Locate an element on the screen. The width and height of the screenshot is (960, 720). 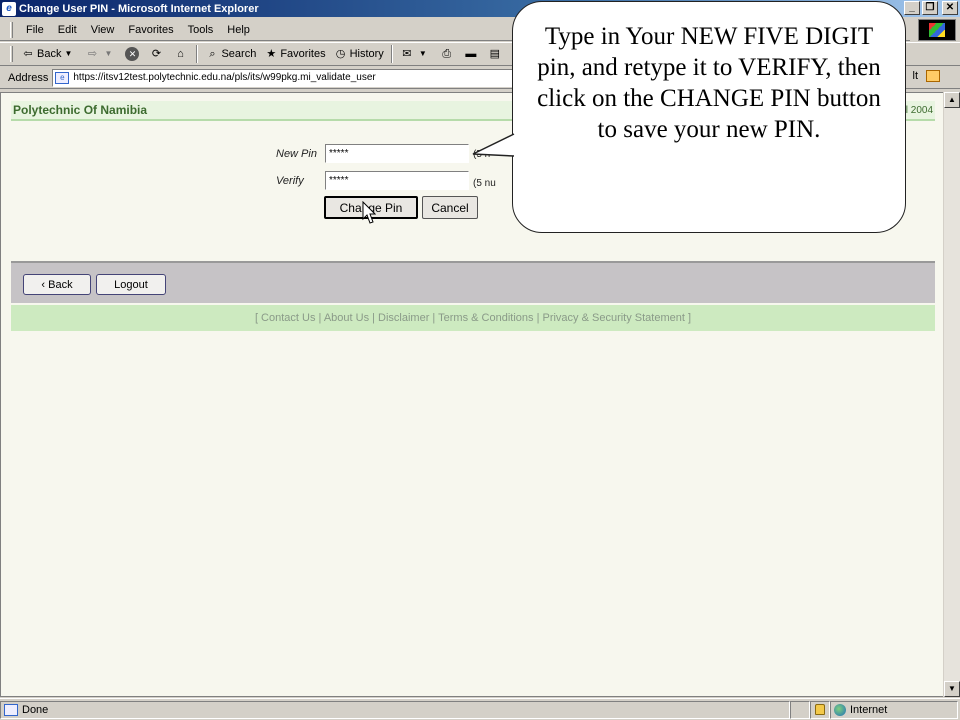
links-label: lt is located at coordinates (916, 76).